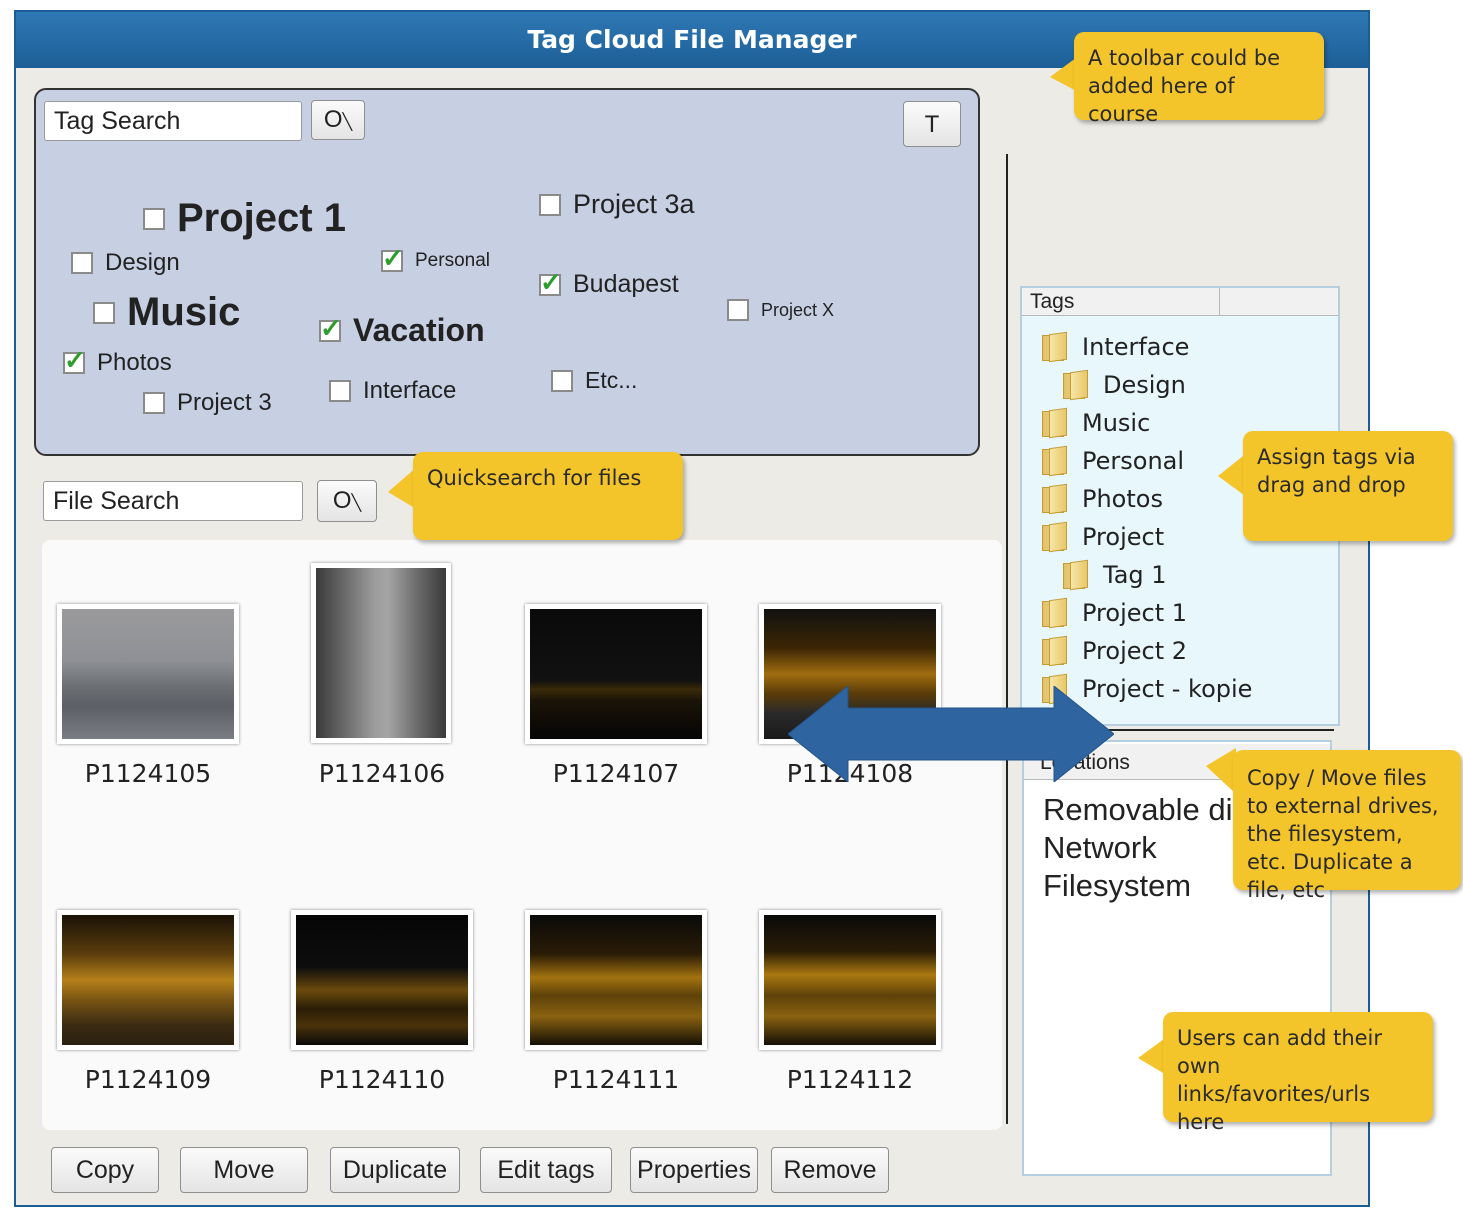  What do you see at coordinates (850, 1079) in the screenshot?
I see `file-name: P1124112` at bounding box center [850, 1079].